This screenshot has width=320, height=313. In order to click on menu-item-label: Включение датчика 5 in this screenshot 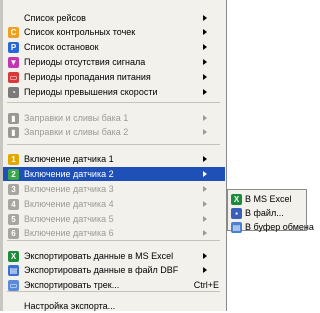, I will do `click(69, 219)`.